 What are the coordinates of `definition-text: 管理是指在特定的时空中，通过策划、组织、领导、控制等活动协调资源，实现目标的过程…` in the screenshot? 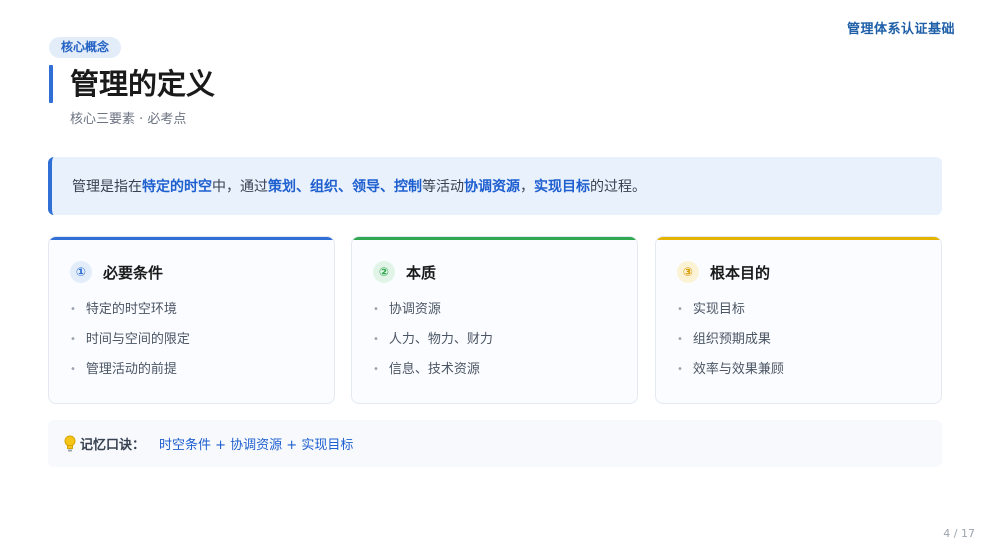 It's located at (359, 187).